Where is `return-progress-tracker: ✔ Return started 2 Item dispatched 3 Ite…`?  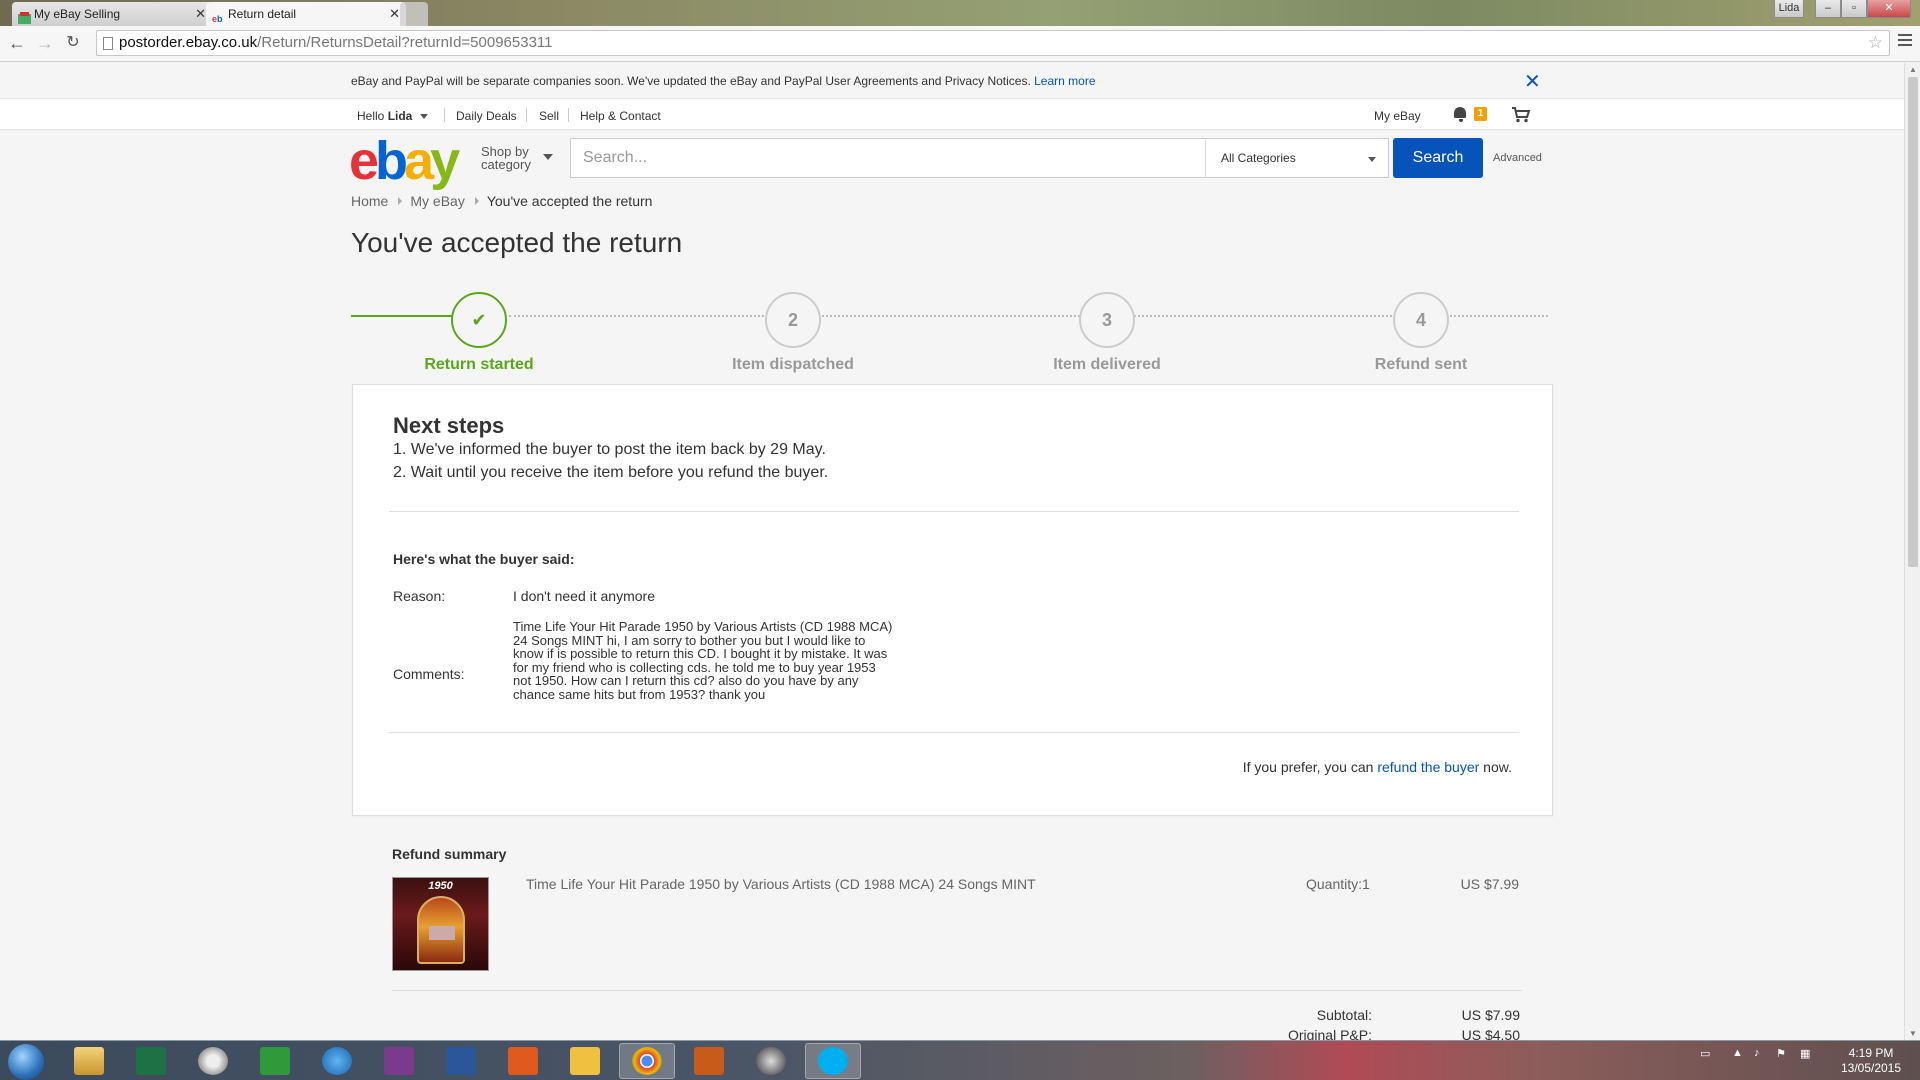 return-progress-tracker: ✔ Return started 2 Item dispatched 3 Ite… is located at coordinates (949, 328).